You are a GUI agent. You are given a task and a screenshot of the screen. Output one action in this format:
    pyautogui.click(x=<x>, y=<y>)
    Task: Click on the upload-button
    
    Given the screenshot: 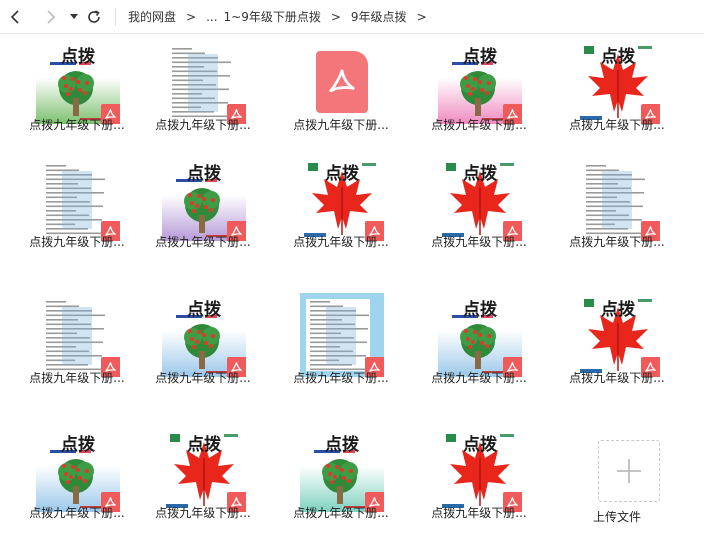 What is the action you would take?
    pyautogui.click(x=629, y=471)
    